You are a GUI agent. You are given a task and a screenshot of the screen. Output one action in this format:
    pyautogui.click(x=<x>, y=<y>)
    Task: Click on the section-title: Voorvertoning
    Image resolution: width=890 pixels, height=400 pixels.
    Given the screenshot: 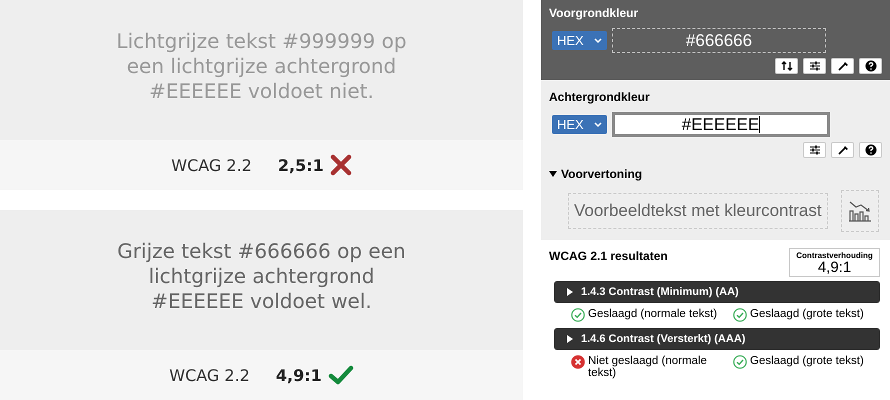 What is the action you would take?
    pyautogui.click(x=601, y=174)
    